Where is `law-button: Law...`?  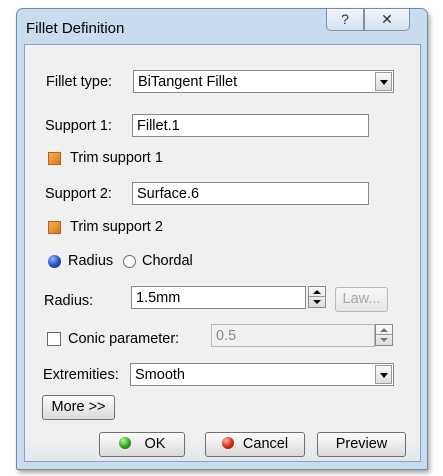
law-button: Law... is located at coordinates (361, 299).